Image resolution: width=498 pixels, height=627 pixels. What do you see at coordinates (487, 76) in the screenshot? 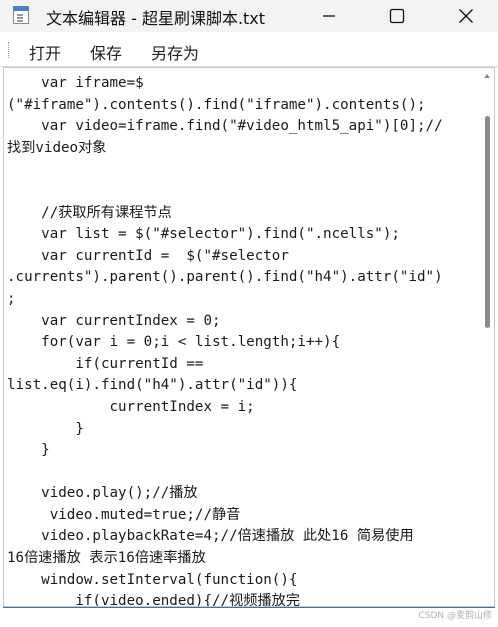
I see `scroll-up-icon` at bounding box center [487, 76].